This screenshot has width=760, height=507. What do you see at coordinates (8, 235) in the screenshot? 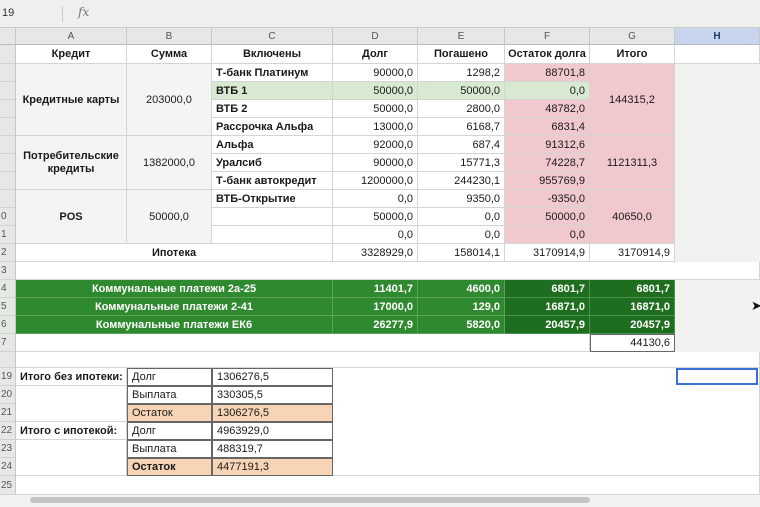
I see `row-header: 1` at bounding box center [8, 235].